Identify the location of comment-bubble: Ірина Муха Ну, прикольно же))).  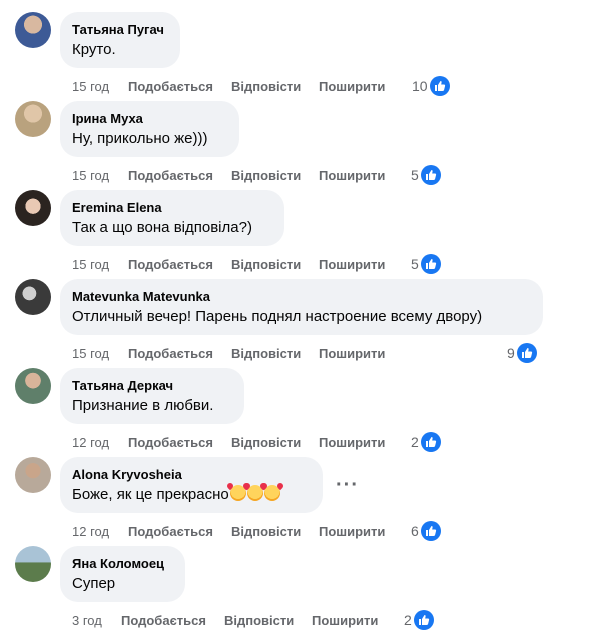
(149, 129).